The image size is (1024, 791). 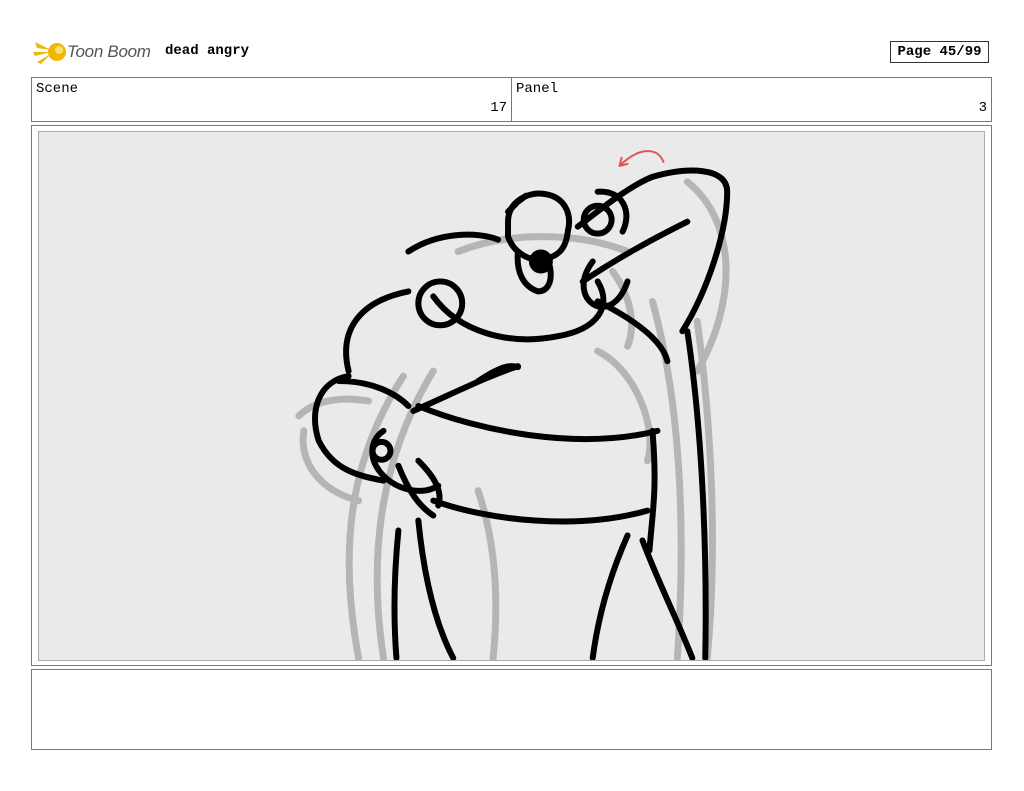 What do you see at coordinates (109, 51) in the screenshot?
I see `logo-text: Toon Boom` at bounding box center [109, 51].